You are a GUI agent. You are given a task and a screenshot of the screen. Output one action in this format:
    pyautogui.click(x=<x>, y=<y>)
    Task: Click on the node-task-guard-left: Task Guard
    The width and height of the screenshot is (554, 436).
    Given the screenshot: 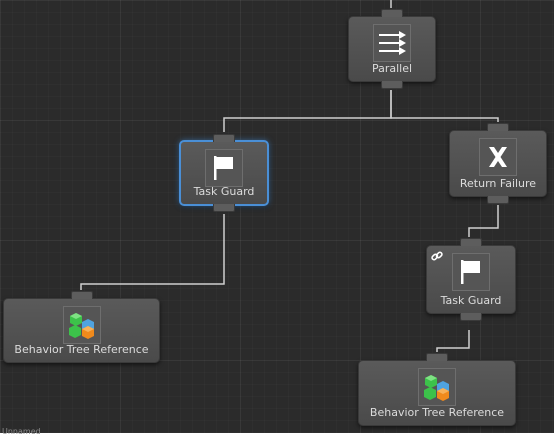 What is the action you would take?
    pyautogui.click(x=224, y=173)
    